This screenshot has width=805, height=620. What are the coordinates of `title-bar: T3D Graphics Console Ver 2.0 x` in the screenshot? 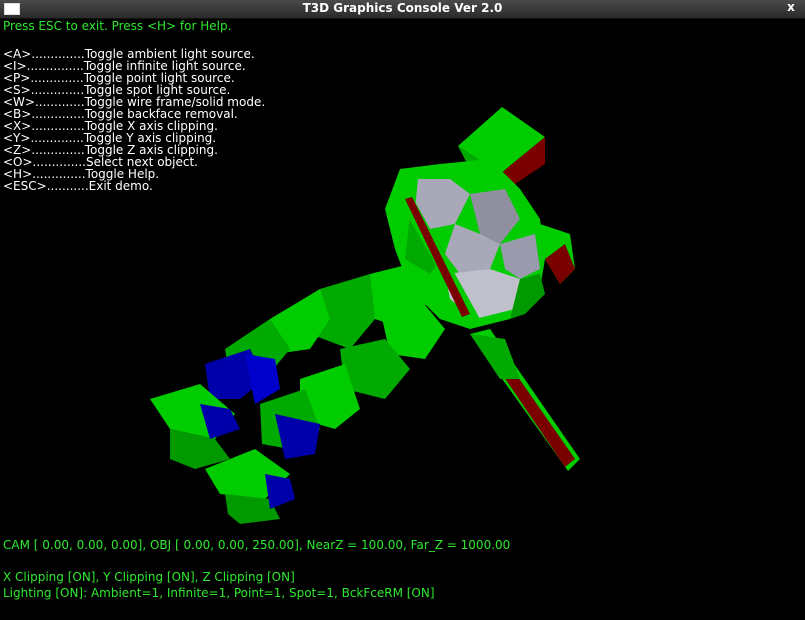 It's located at (402, 9).